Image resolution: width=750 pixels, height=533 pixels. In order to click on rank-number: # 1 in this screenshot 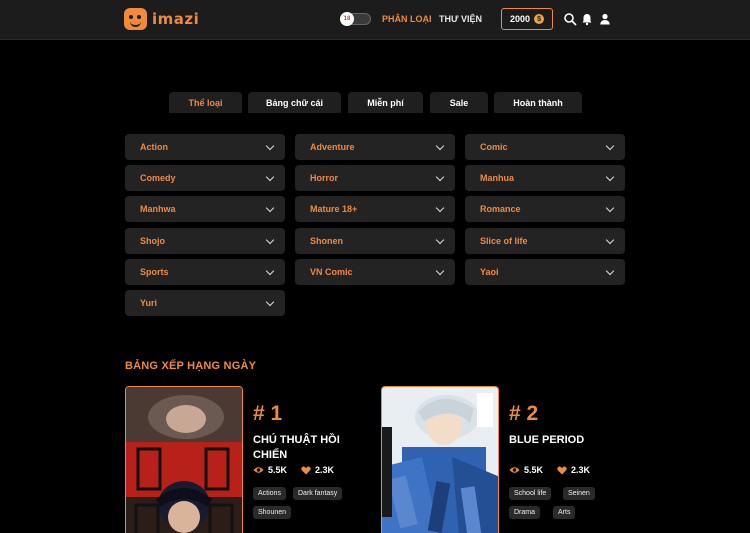, I will do `click(268, 413)`.